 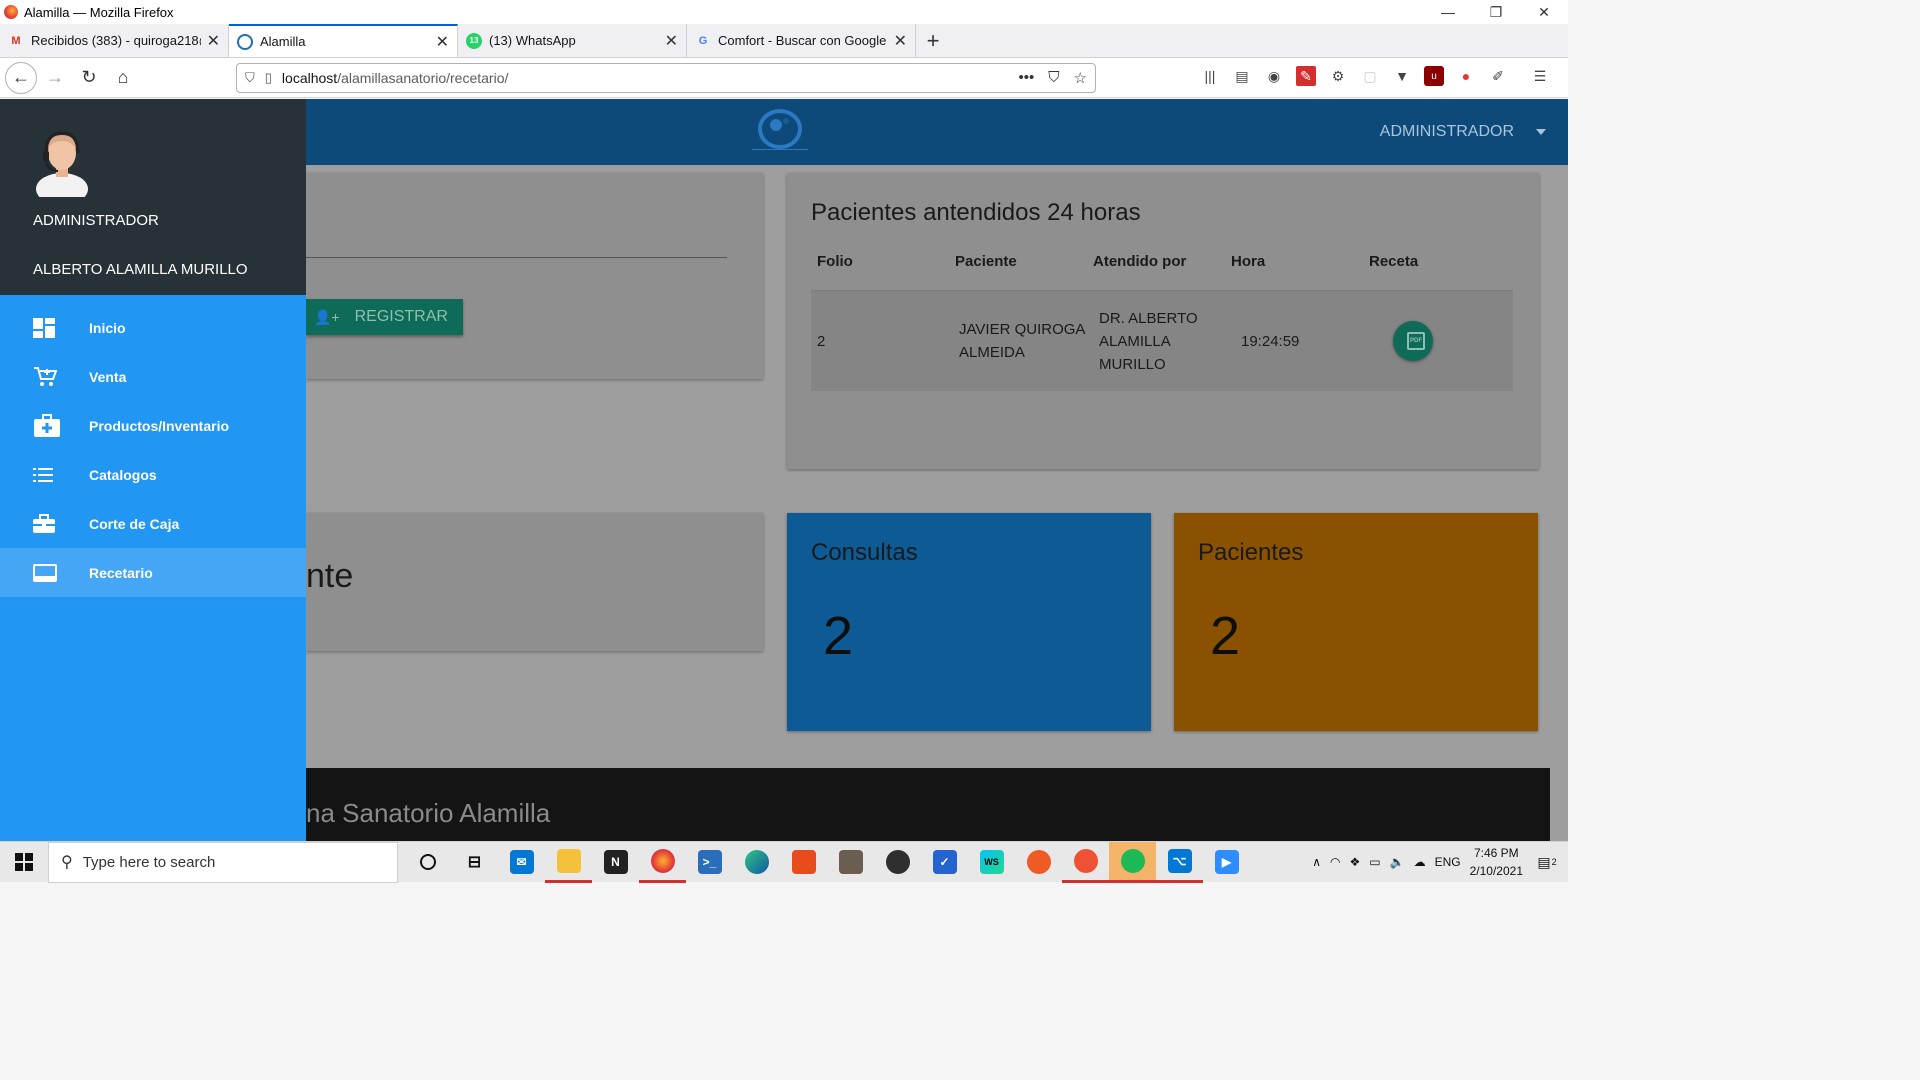 What do you see at coordinates (153, 327) in the screenshot?
I see `sidebar-item-inicio: Inicio` at bounding box center [153, 327].